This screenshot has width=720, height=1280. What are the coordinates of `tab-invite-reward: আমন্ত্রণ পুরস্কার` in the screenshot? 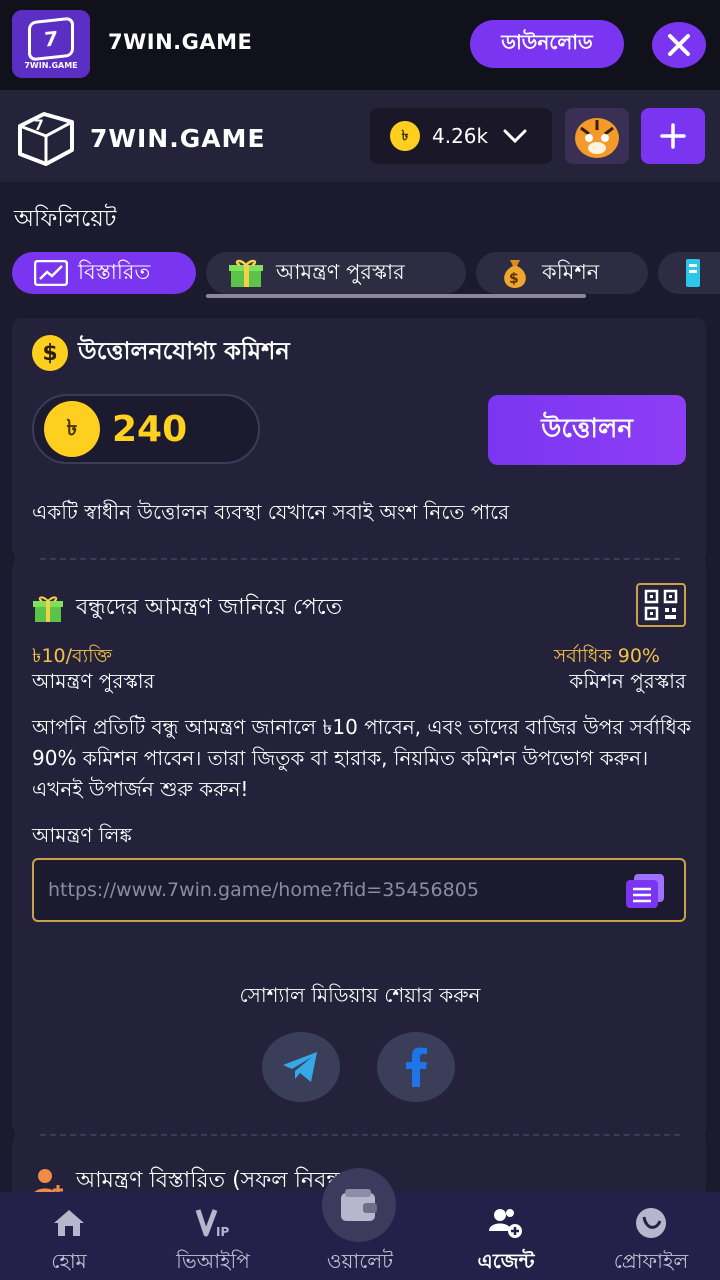 It's located at (336, 273).